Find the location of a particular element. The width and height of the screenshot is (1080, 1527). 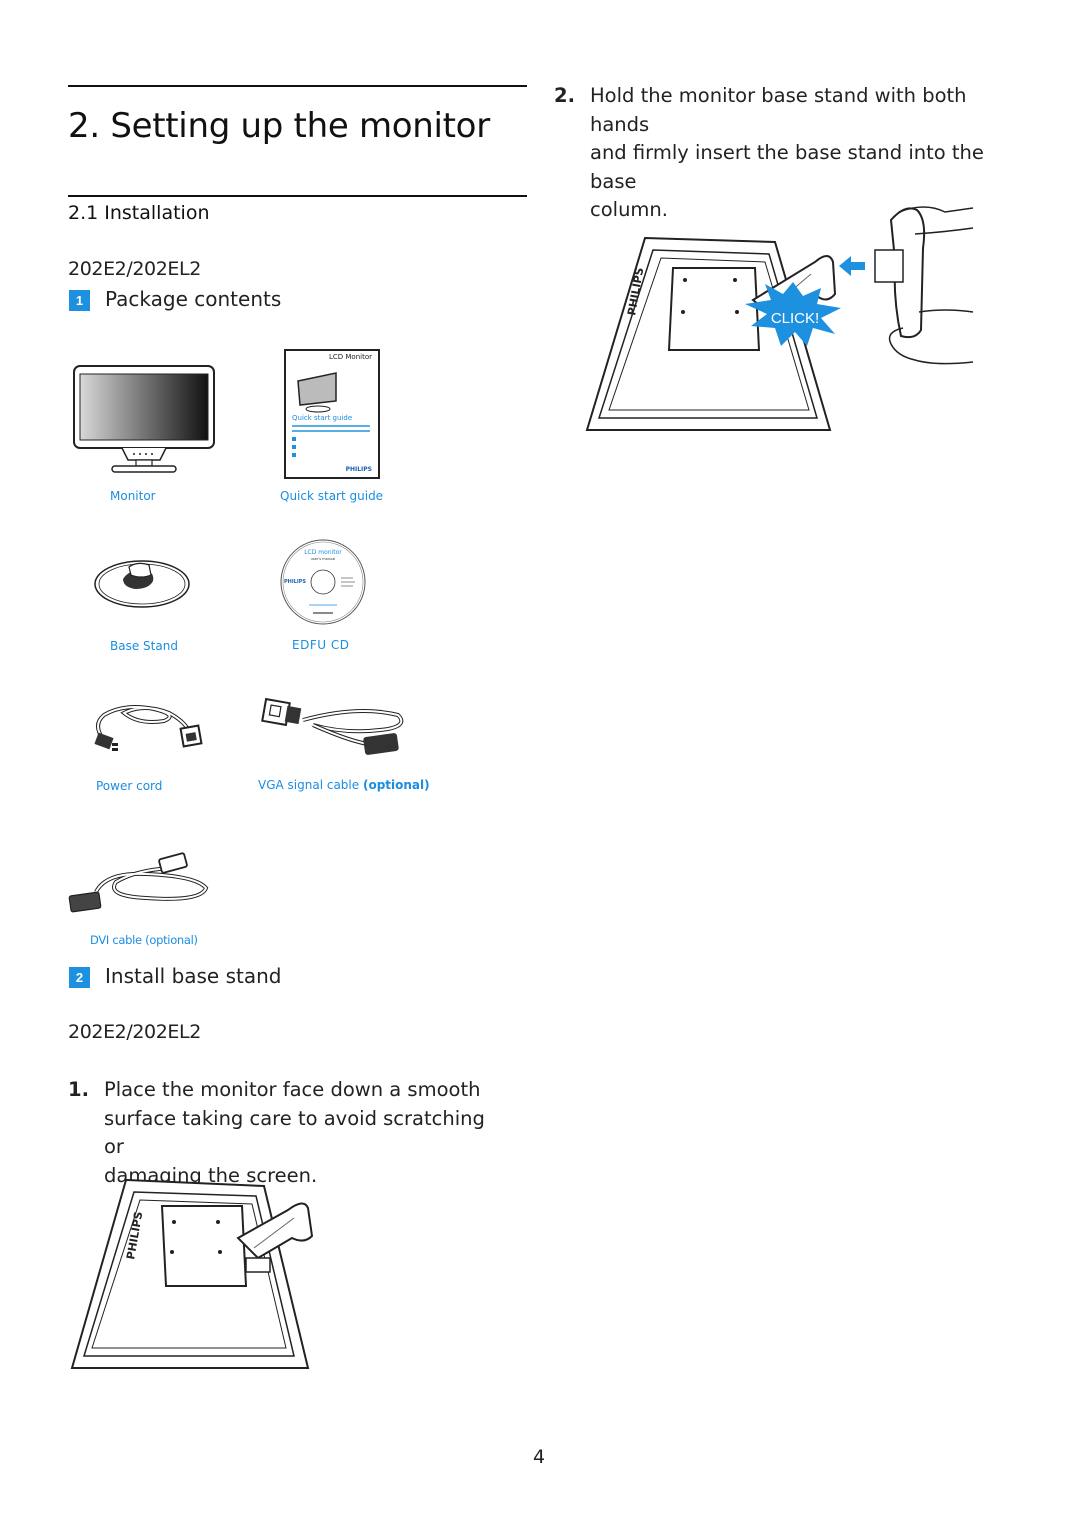

instruction-1-number: 1. is located at coordinates (78, 1089).